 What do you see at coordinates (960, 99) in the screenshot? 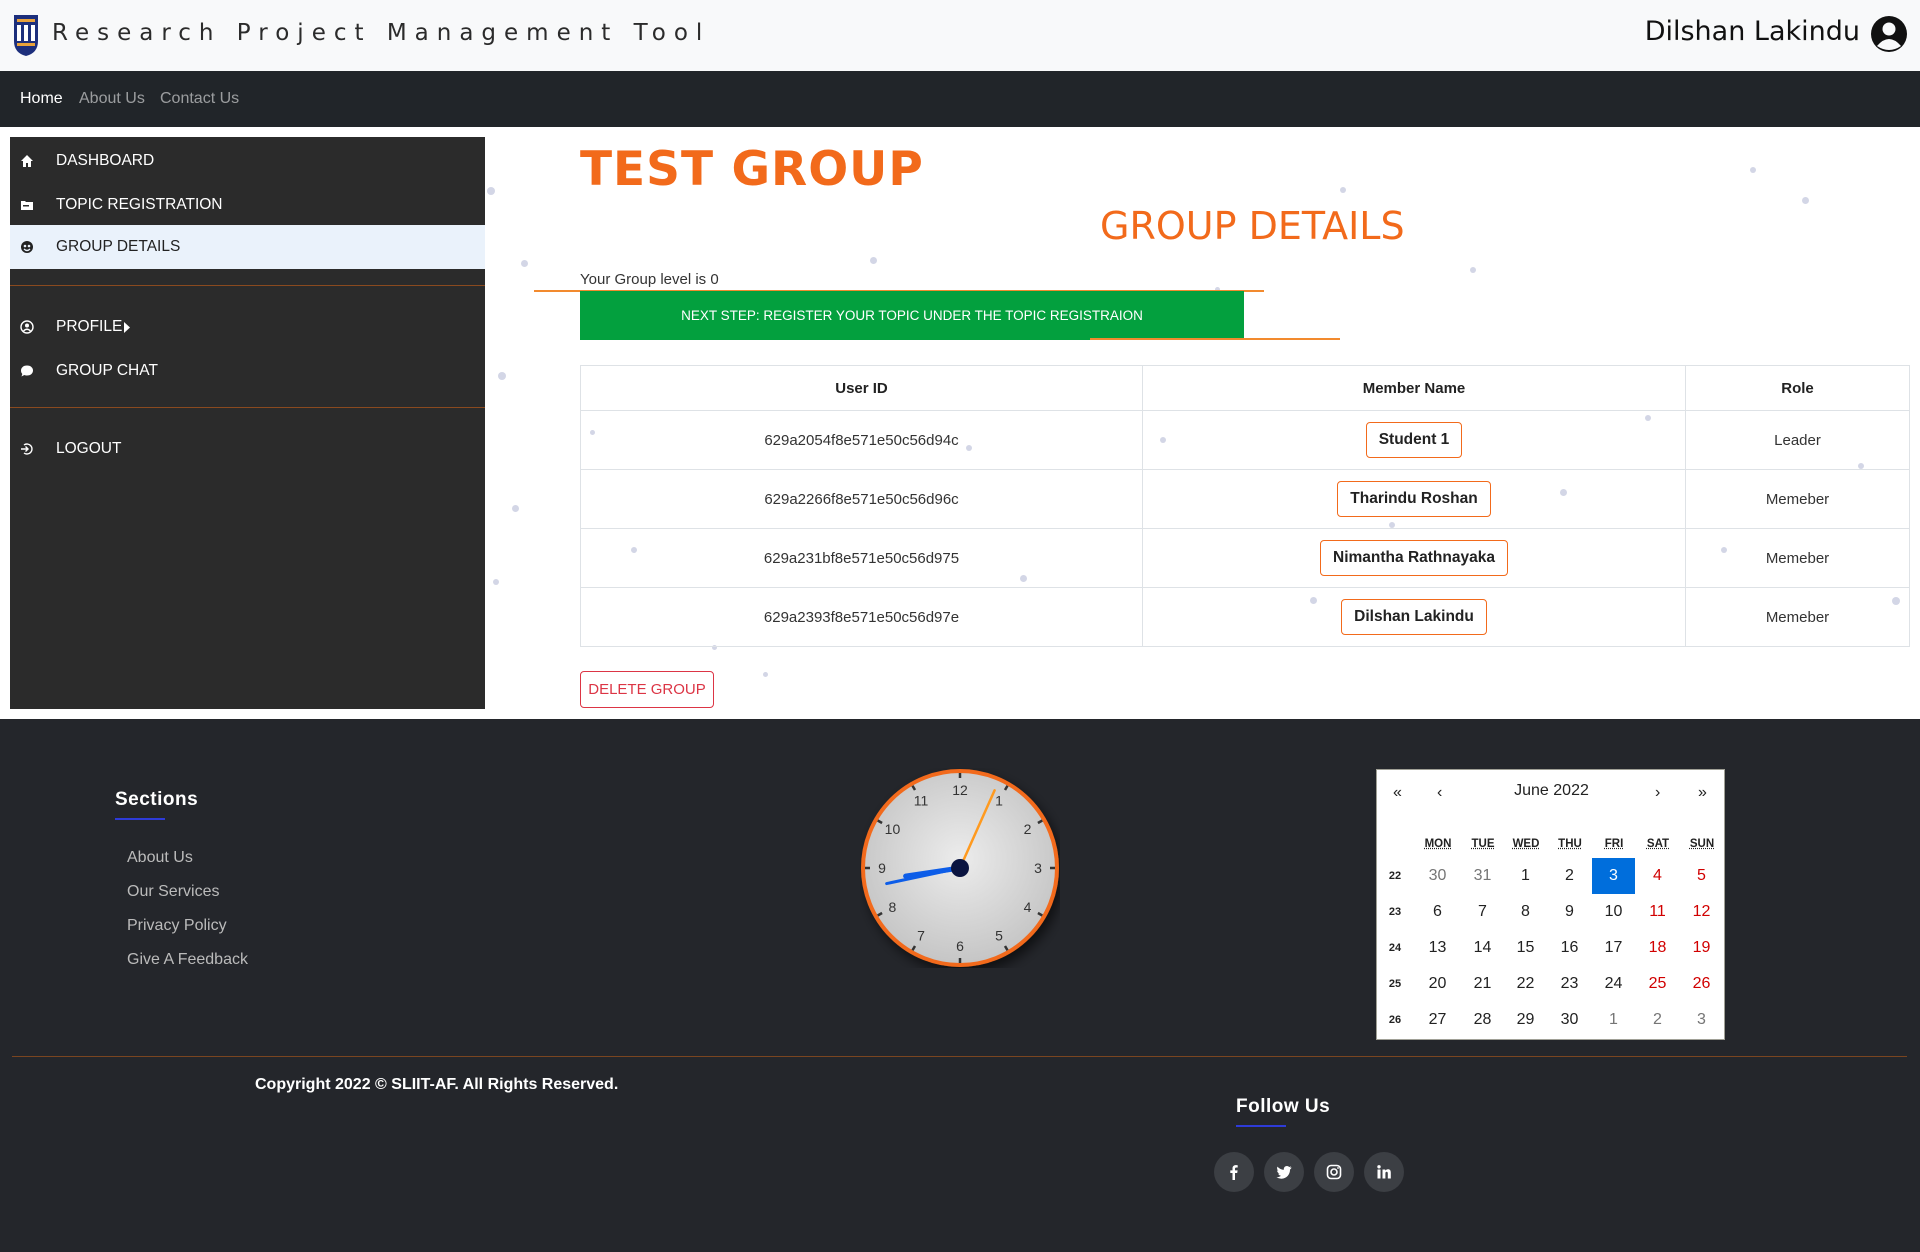
I see `main-navbar: Home About Us Contact Us` at bounding box center [960, 99].